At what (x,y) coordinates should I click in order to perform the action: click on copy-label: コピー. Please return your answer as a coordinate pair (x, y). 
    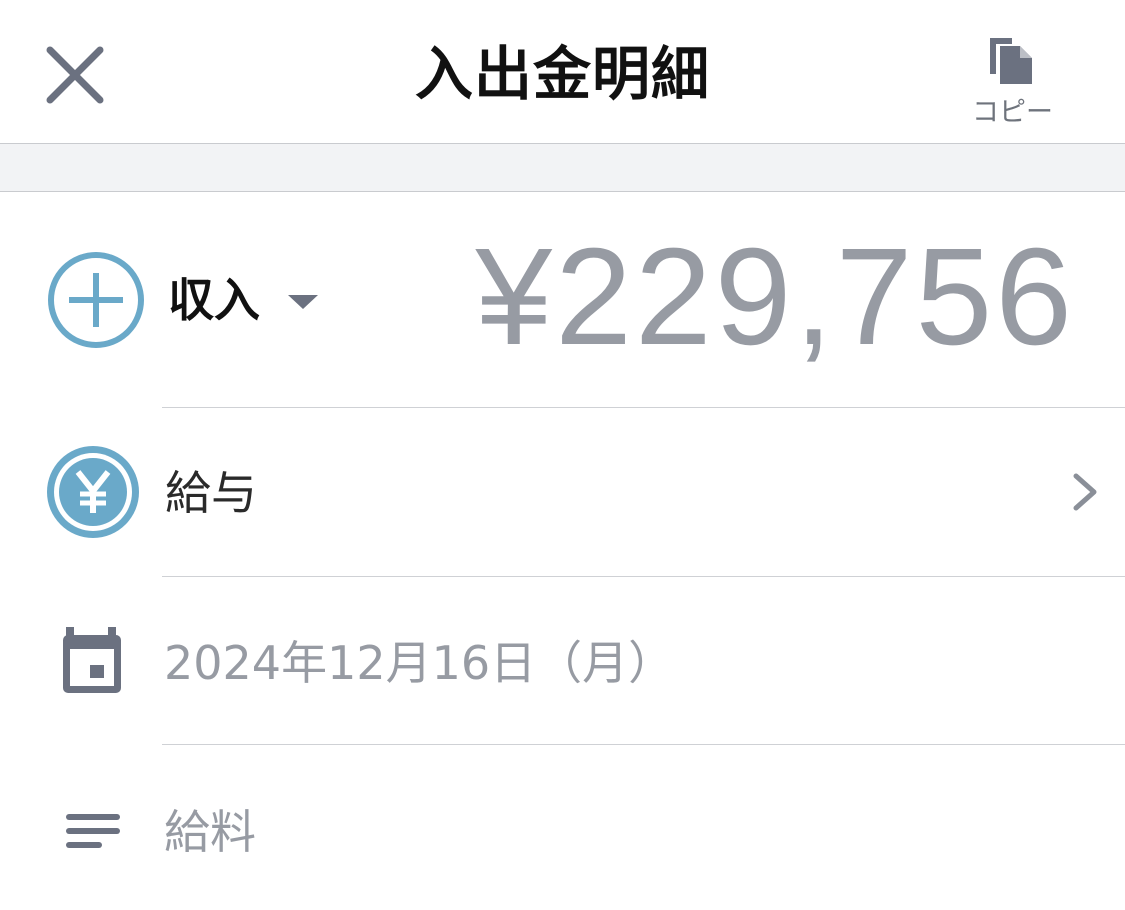
    Looking at the image, I should click on (1012, 112).